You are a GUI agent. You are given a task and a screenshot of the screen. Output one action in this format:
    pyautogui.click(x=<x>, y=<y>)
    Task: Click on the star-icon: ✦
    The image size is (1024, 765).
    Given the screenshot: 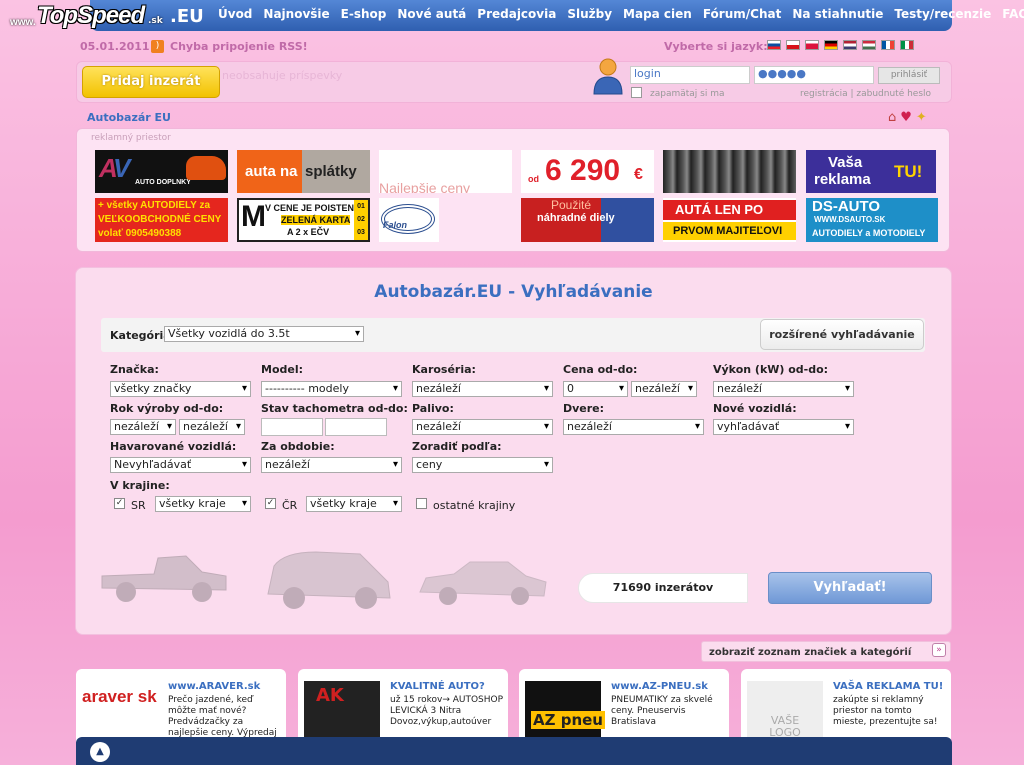 What is the action you would take?
    pyautogui.click(x=921, y=117)
    